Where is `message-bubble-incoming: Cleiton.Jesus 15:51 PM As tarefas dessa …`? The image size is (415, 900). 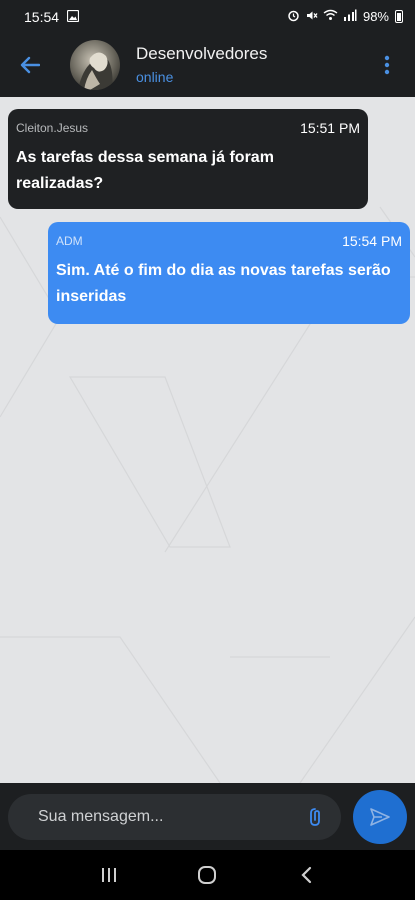 message-bubble-incoming: Cleiton.Jesus 15:51 PM As tarefas dessa … is located at coordinates (188, 159).